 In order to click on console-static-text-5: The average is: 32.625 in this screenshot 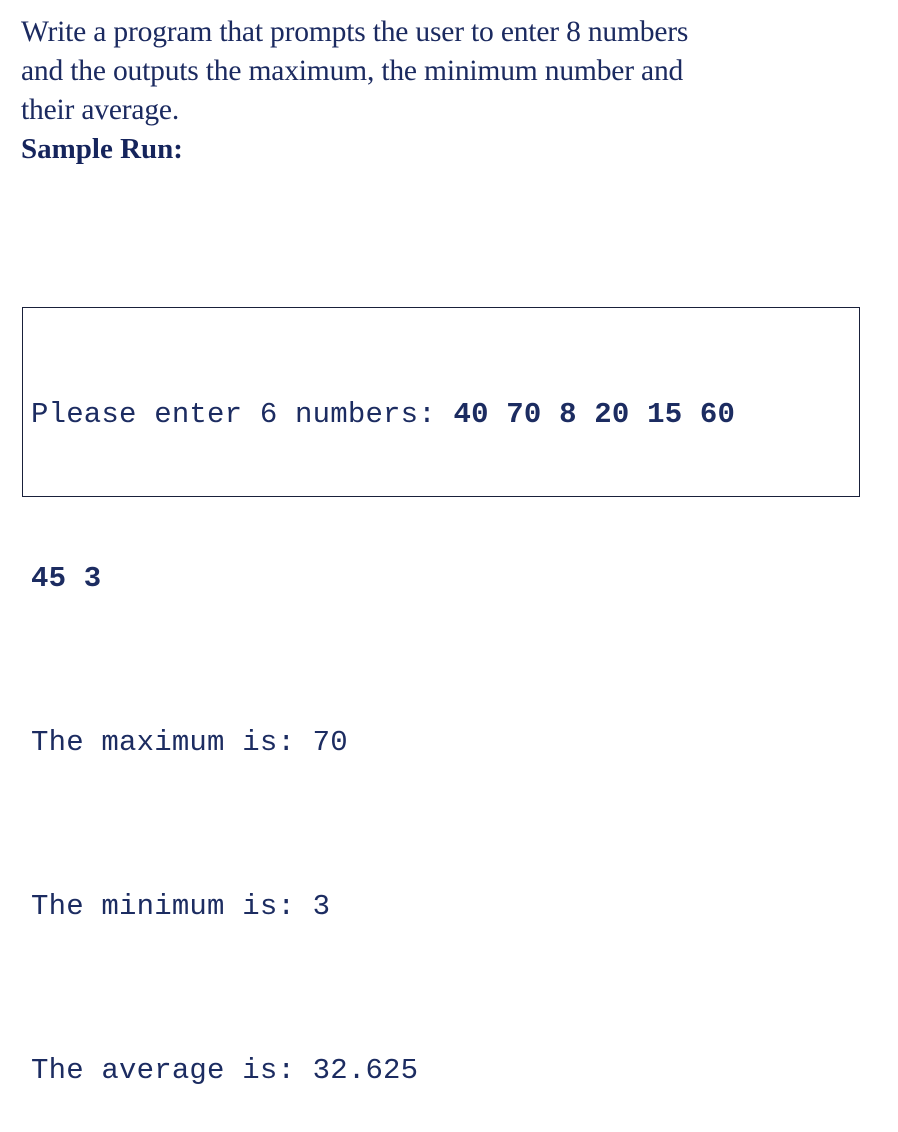, I will do `click(225, 1070)`.